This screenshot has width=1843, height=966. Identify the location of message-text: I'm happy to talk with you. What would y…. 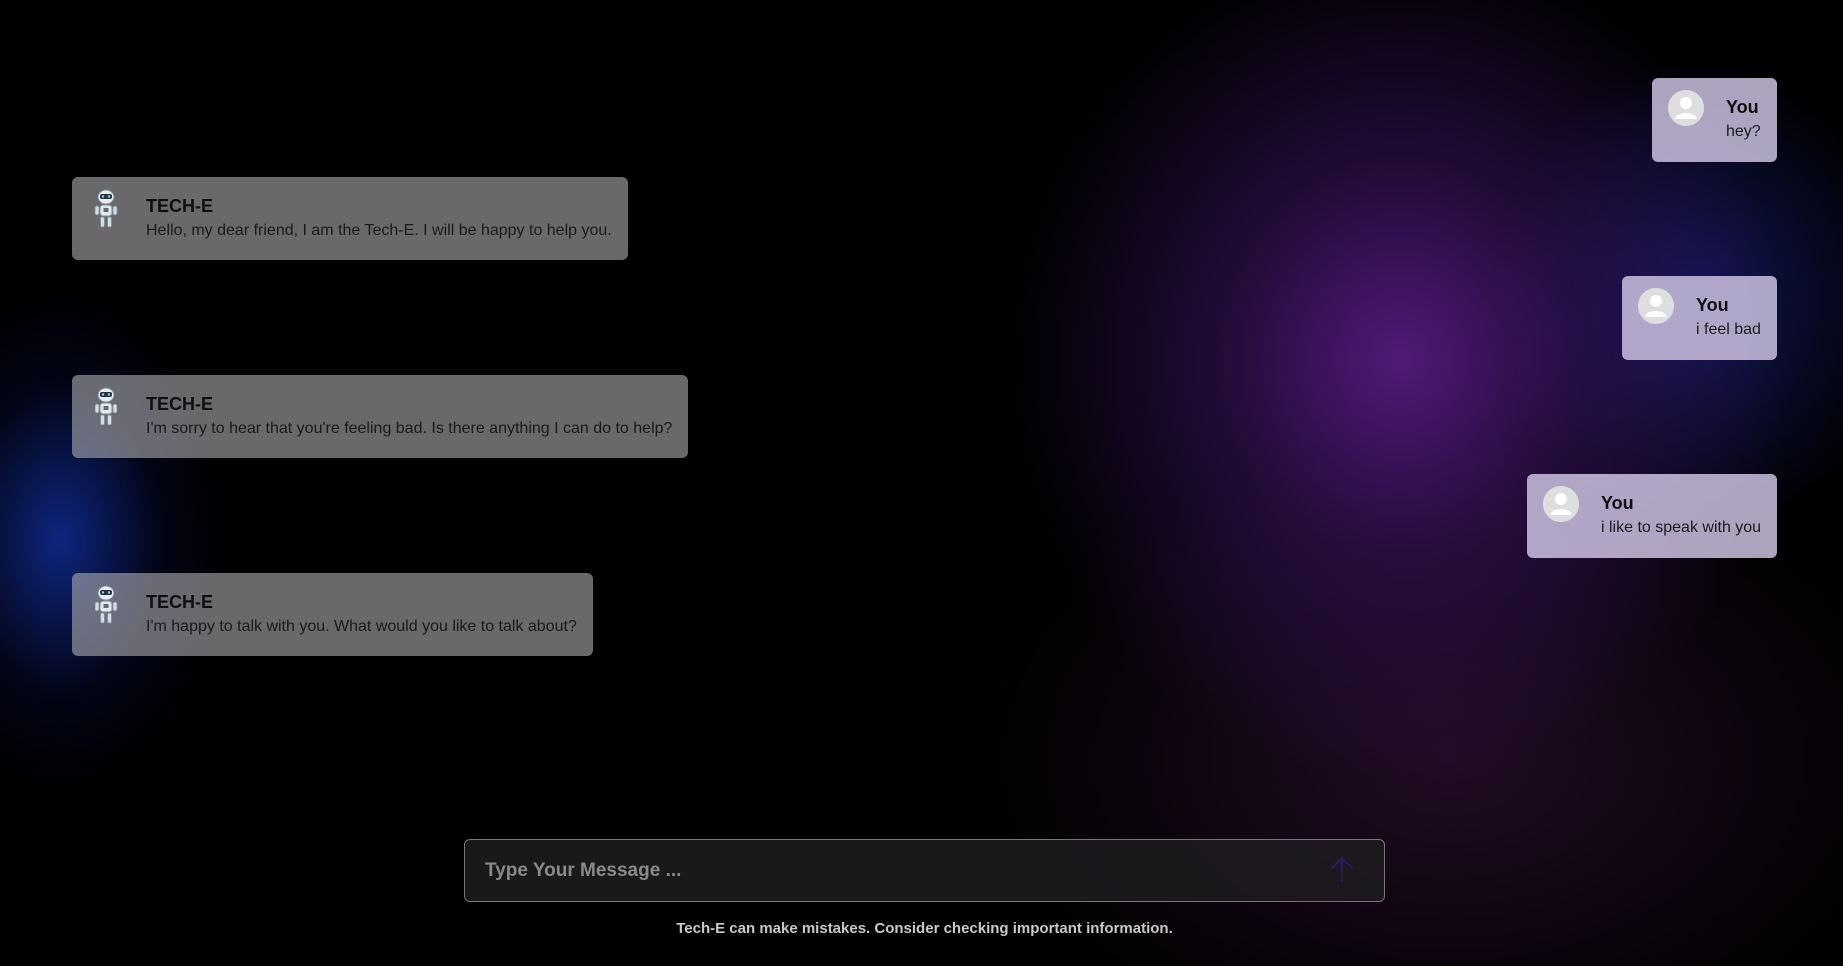
(361, 626).